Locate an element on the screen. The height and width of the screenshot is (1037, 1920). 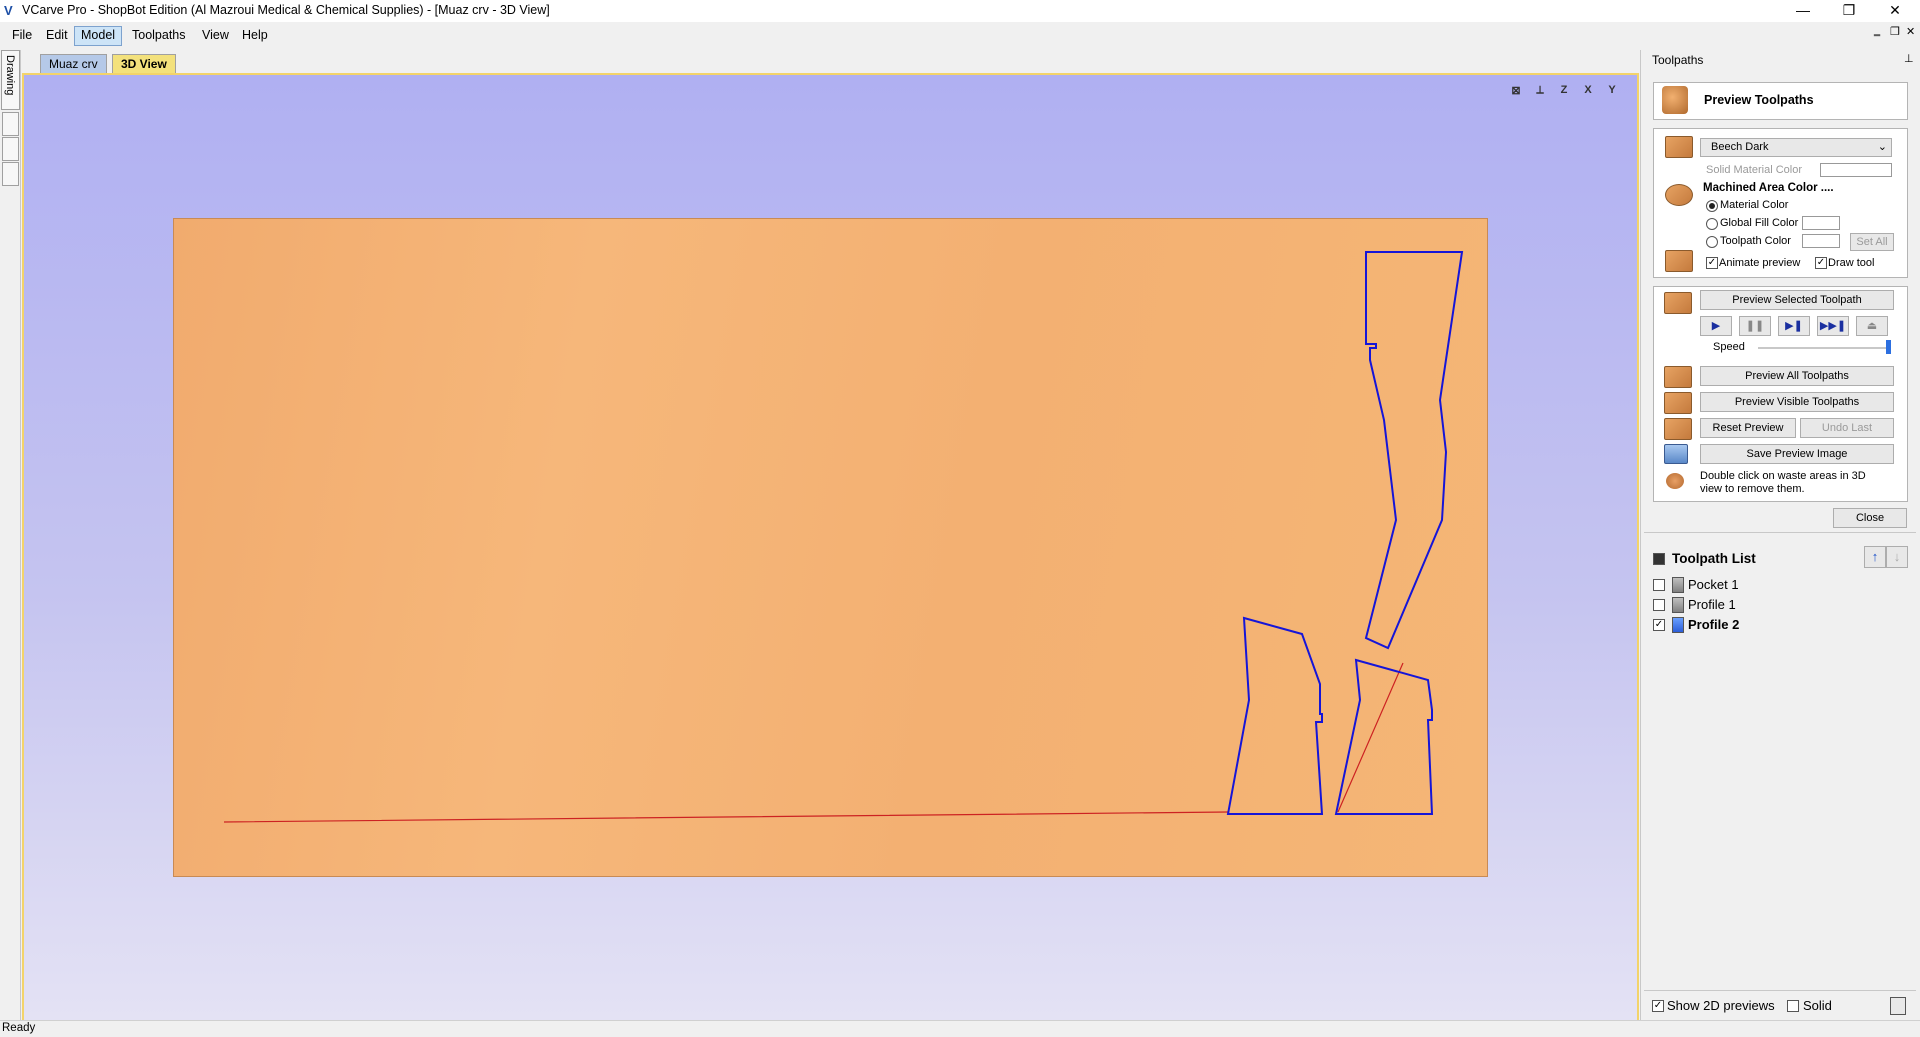
toolpath-list-title: Toolpath List is located at coordinates (1714, 558).